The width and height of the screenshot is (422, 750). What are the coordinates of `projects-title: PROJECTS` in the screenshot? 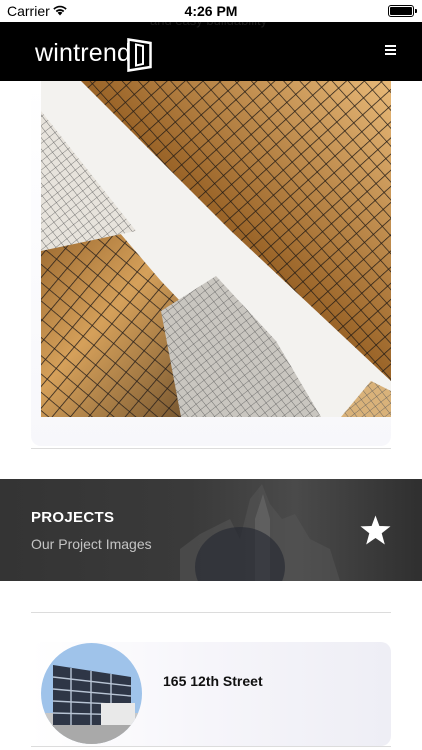 It's located at (73, 517).